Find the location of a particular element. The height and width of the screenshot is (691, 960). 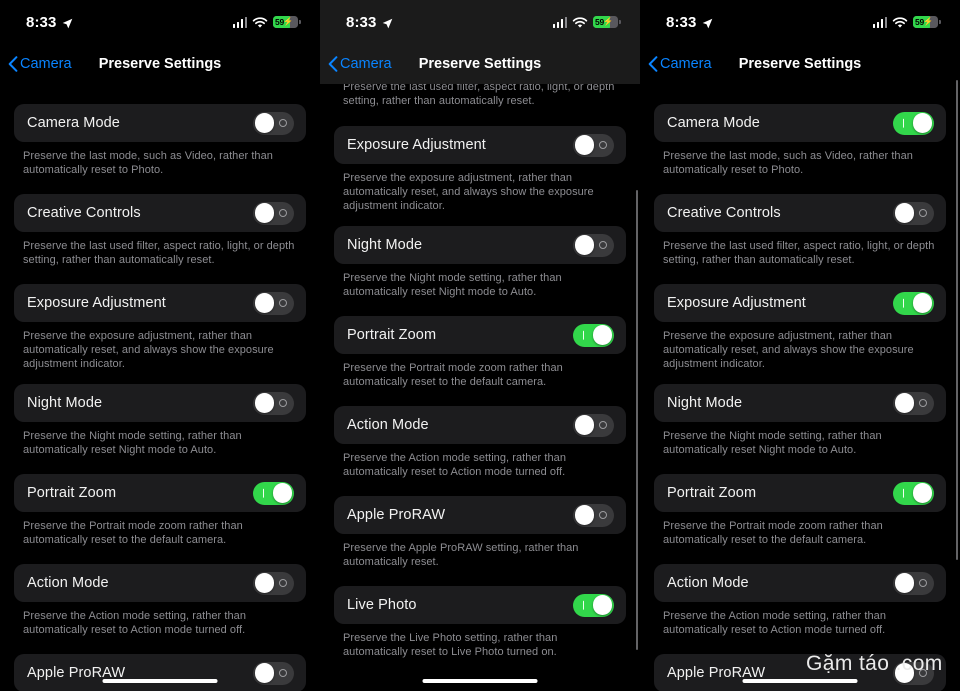

chevron-left-icon is located at coordinates (333, 64).